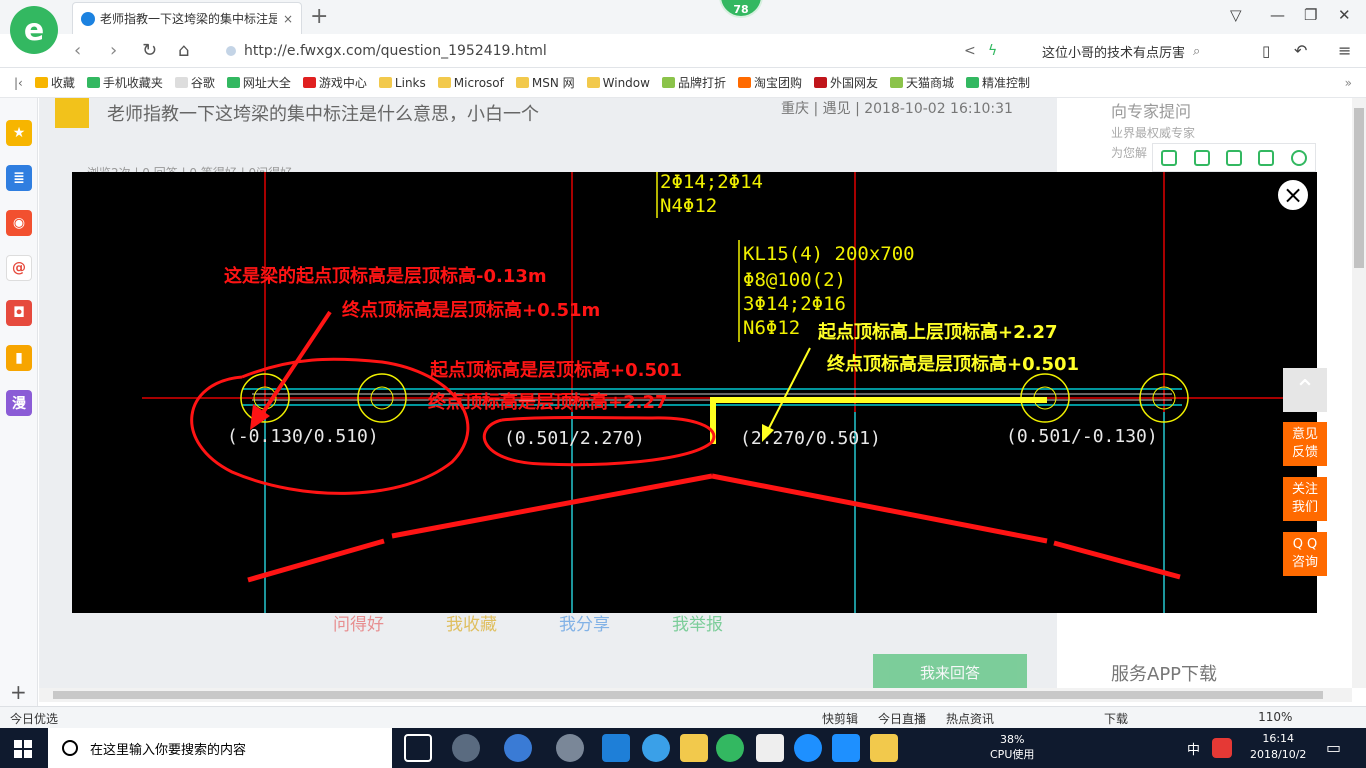  I want to click on bookmark-image-icon, so click(1169, 157).